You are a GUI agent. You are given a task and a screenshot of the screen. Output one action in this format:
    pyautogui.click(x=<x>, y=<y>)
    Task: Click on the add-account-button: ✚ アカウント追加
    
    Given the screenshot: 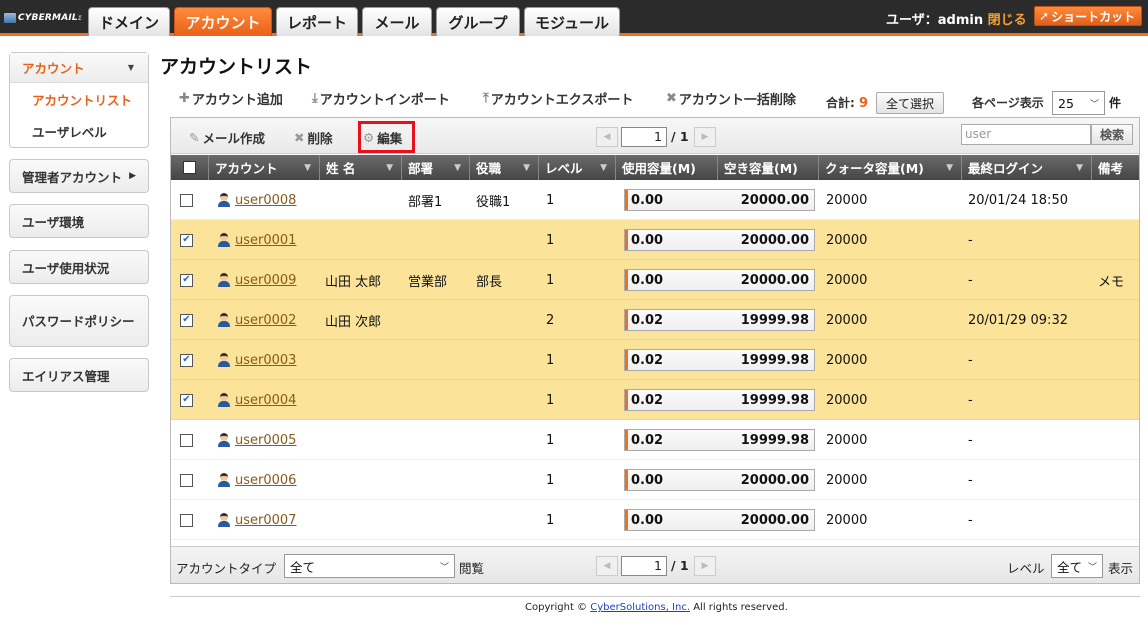 What is the action you would take?
    pyautogui.click(x=231, y=98)
    